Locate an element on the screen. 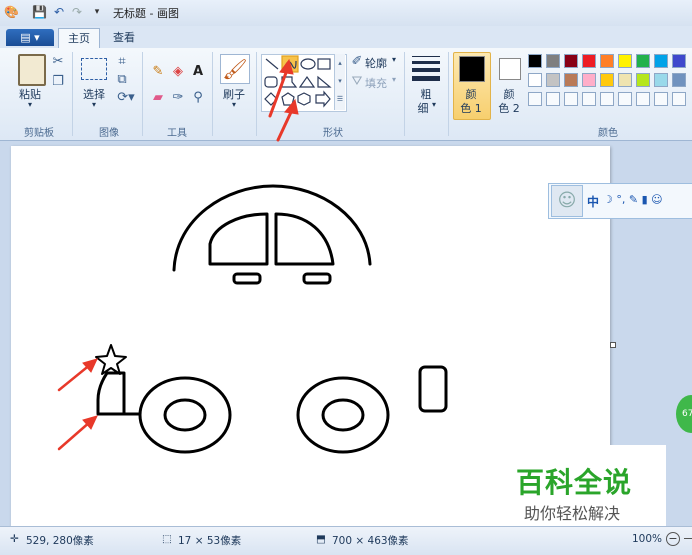 This screenshot has width=692, height=555. red-arrow-to-curve-tool is located at coordinates (278, 93).